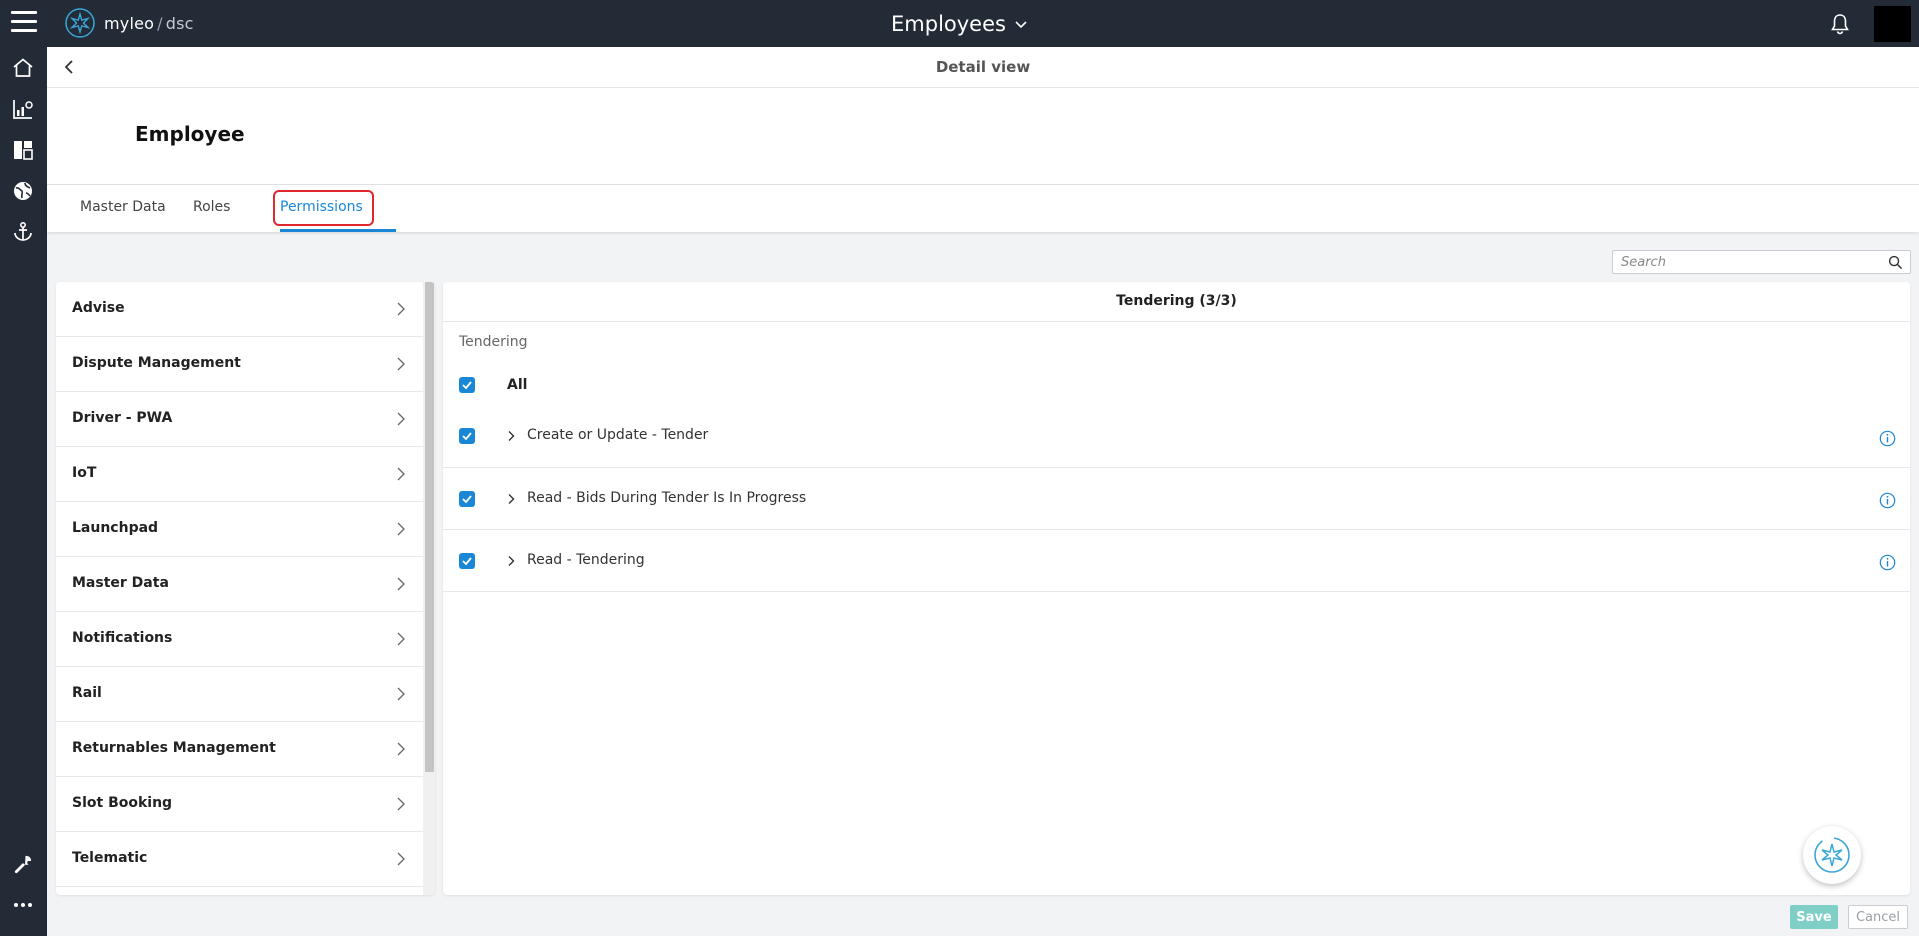 The height and width of the screenshot is (936, 1919). Describe the element at coordinates (1176, 561) in the screenshot. I see `table-row: Read - Tendering` at that location.